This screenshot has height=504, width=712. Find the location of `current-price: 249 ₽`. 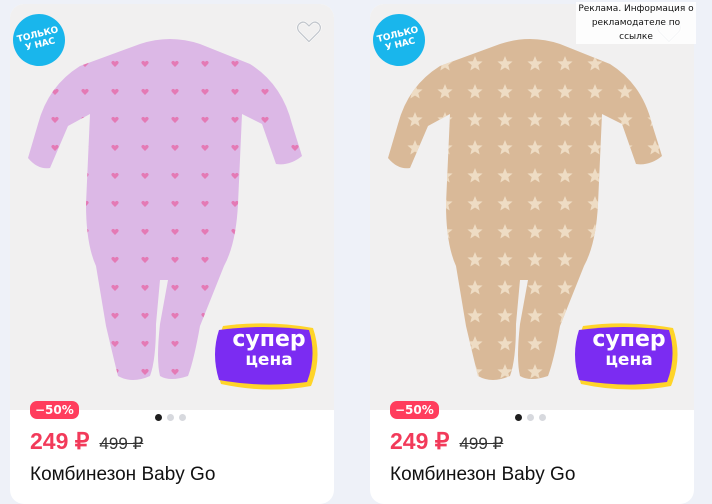

current-price: 249 ₽ is located at coordinates (60, 441).